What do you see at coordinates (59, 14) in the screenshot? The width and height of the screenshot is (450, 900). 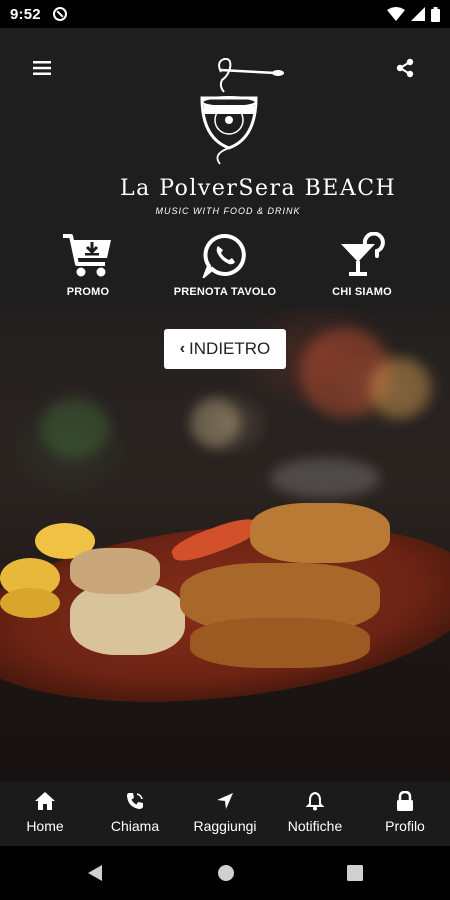 I see `do-not-disturb-icon` at bounding box center [59, 14].